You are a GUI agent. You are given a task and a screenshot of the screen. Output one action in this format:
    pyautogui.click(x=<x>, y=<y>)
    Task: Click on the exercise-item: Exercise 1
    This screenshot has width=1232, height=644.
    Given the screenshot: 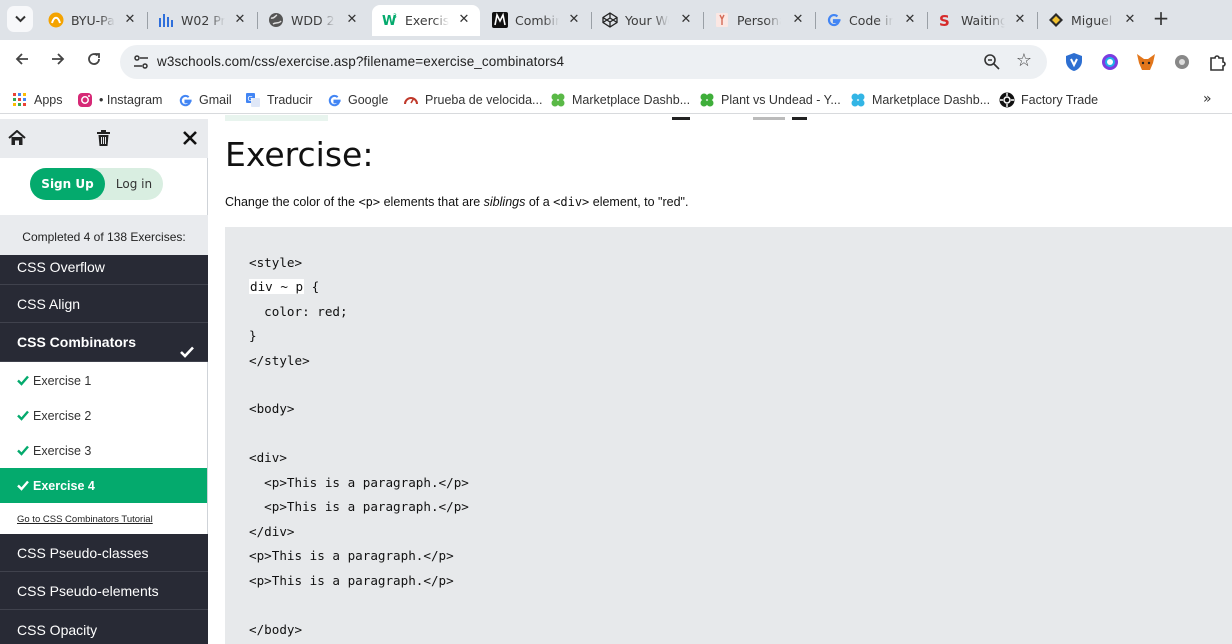 What is the action you would take?
    pyautogui.click(x=103, y=380)
    